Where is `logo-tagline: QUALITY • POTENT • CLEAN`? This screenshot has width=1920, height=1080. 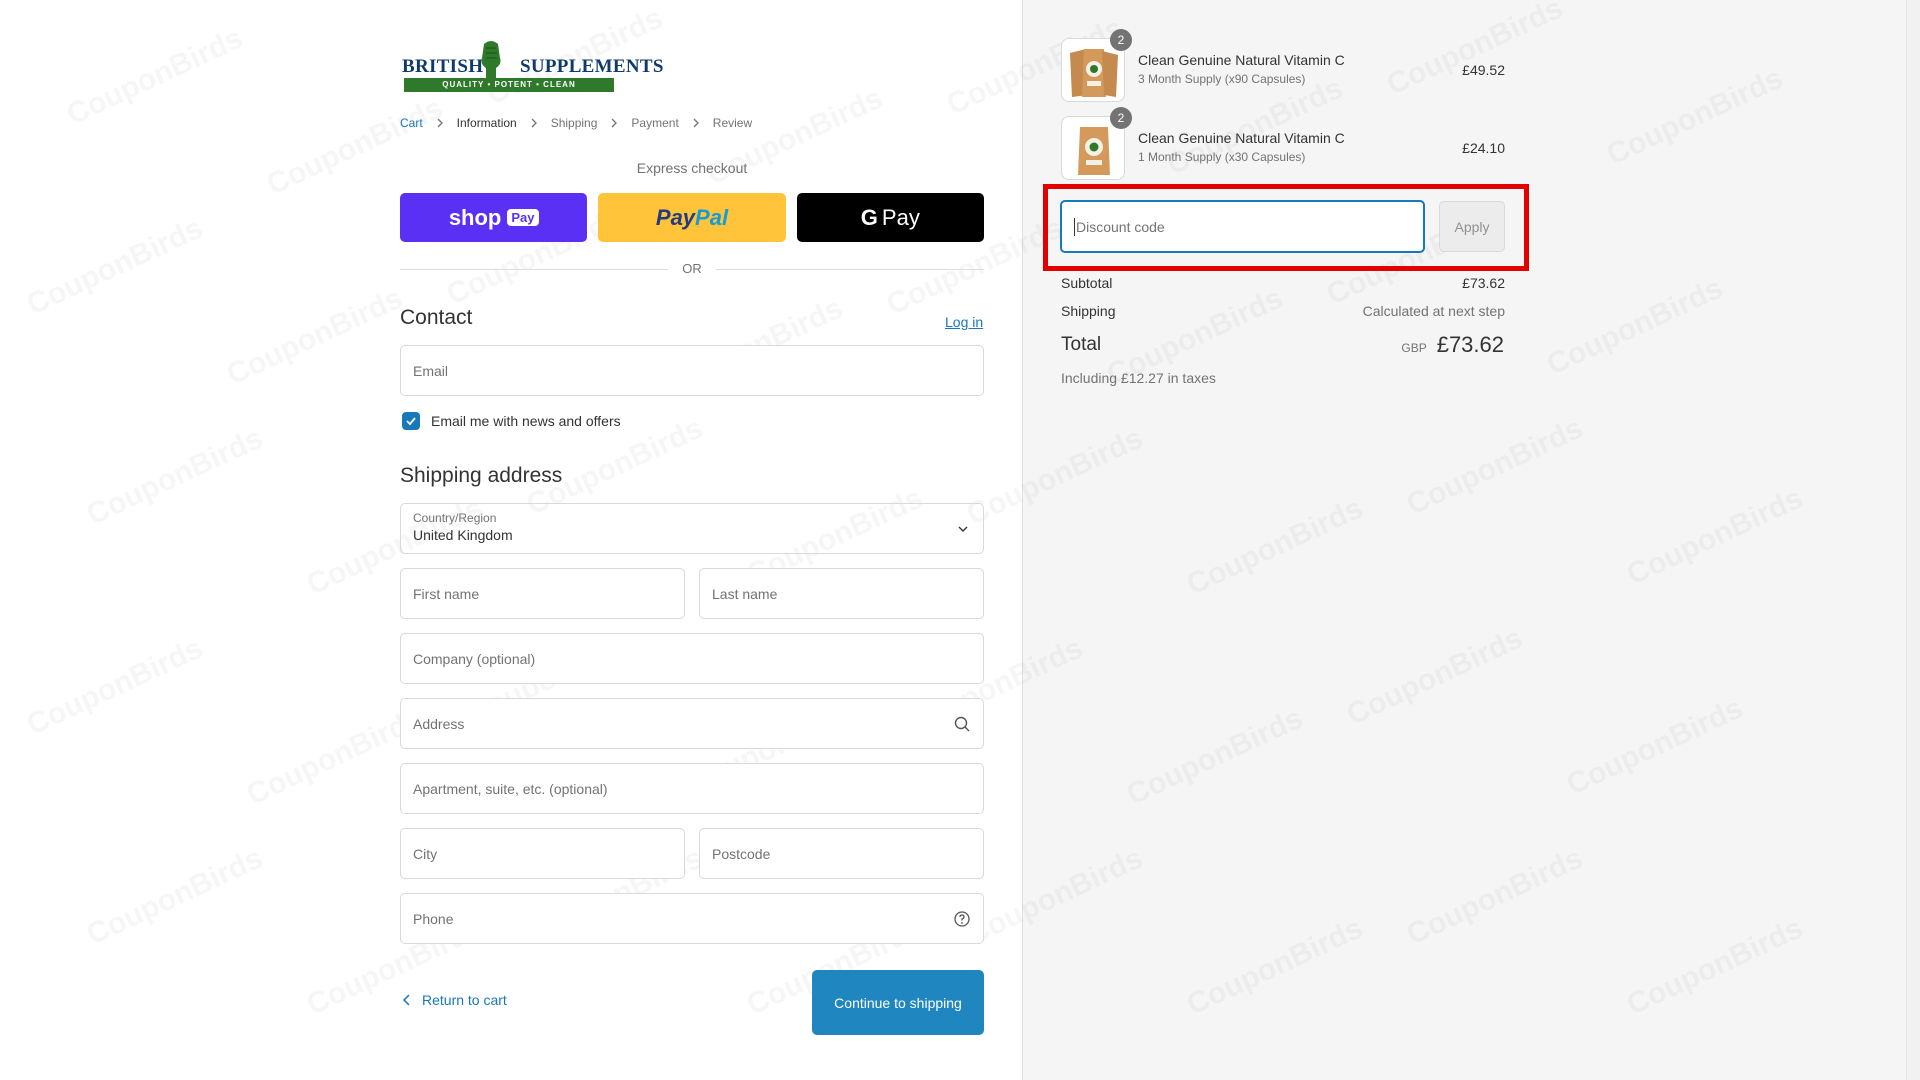
logo-tagline: QUALITY • POTENT • CLEAN is located at coordinates (509, 85).